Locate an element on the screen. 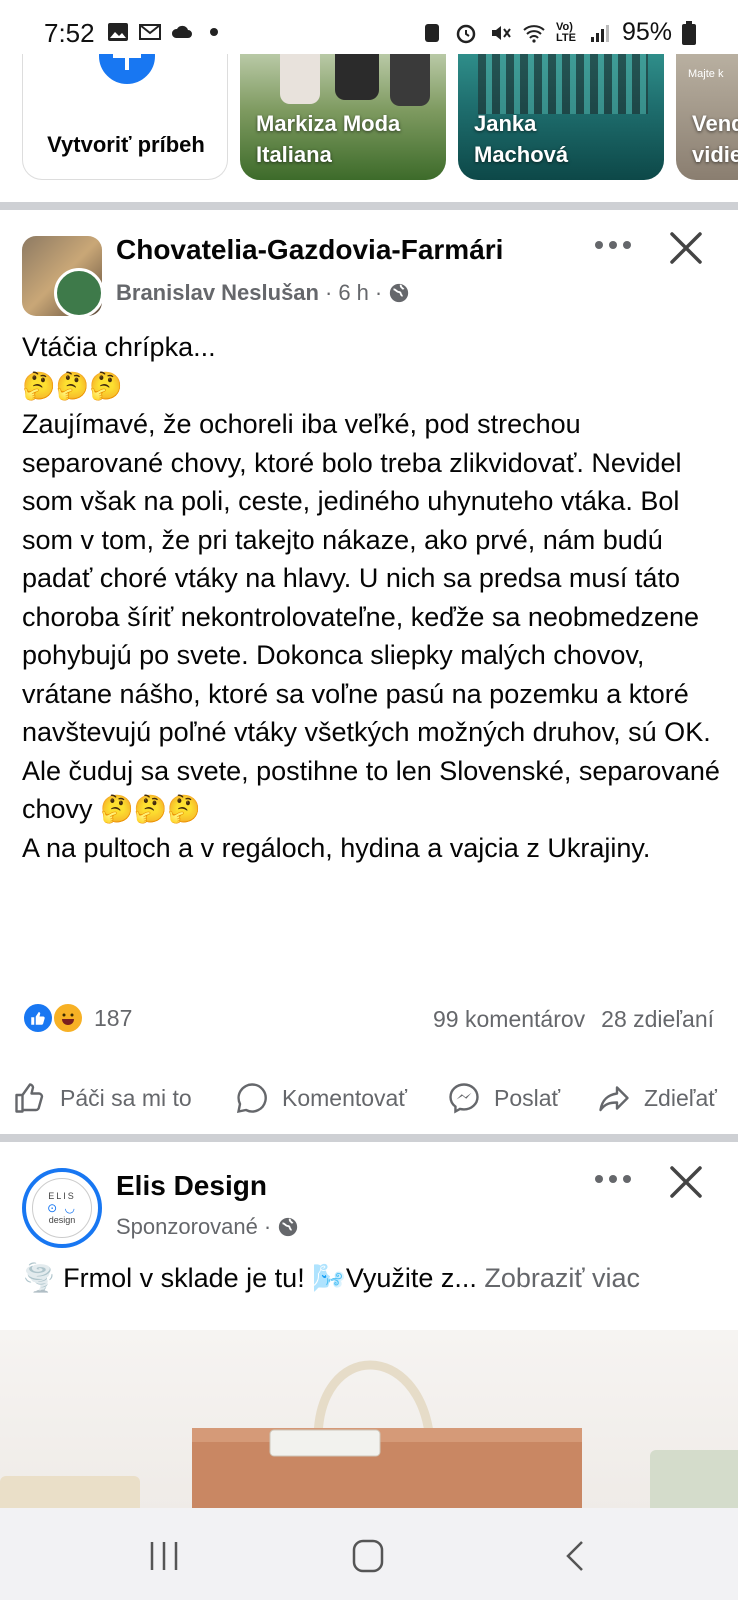 The width and height of the screenshot is (738, 1600). laugh-face-icon is located at coordinates (68, 1019).